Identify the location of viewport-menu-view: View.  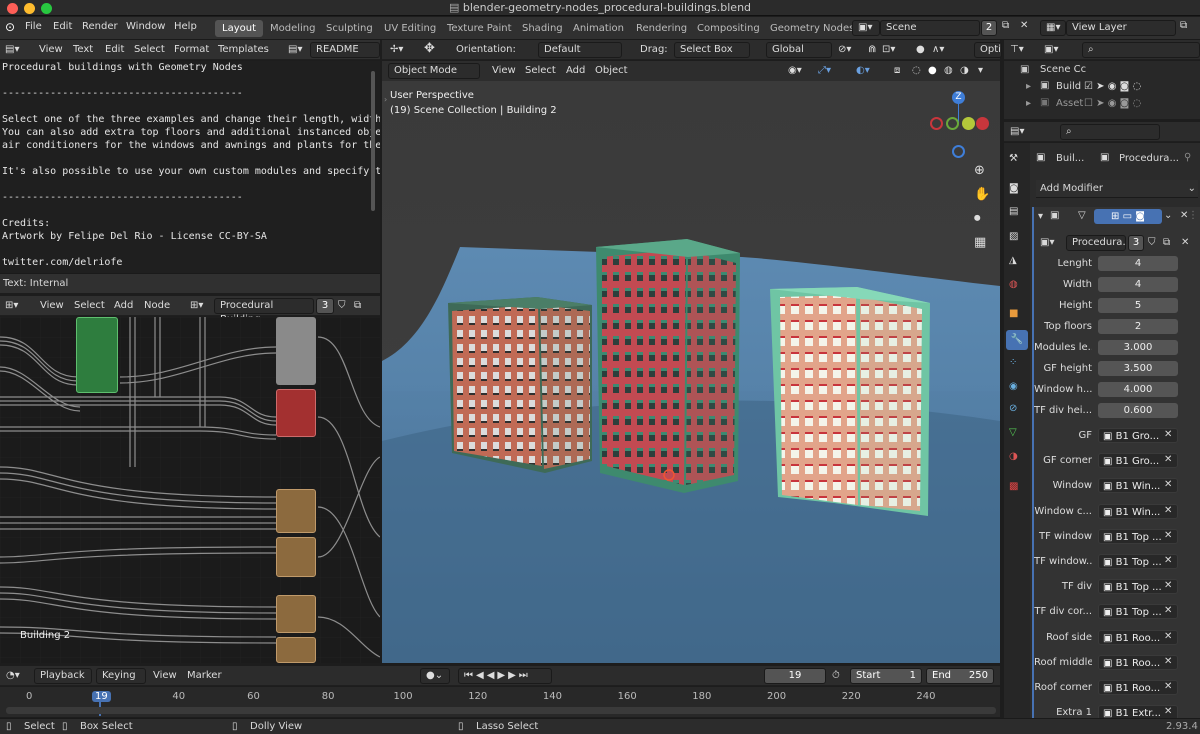
(504, 70).